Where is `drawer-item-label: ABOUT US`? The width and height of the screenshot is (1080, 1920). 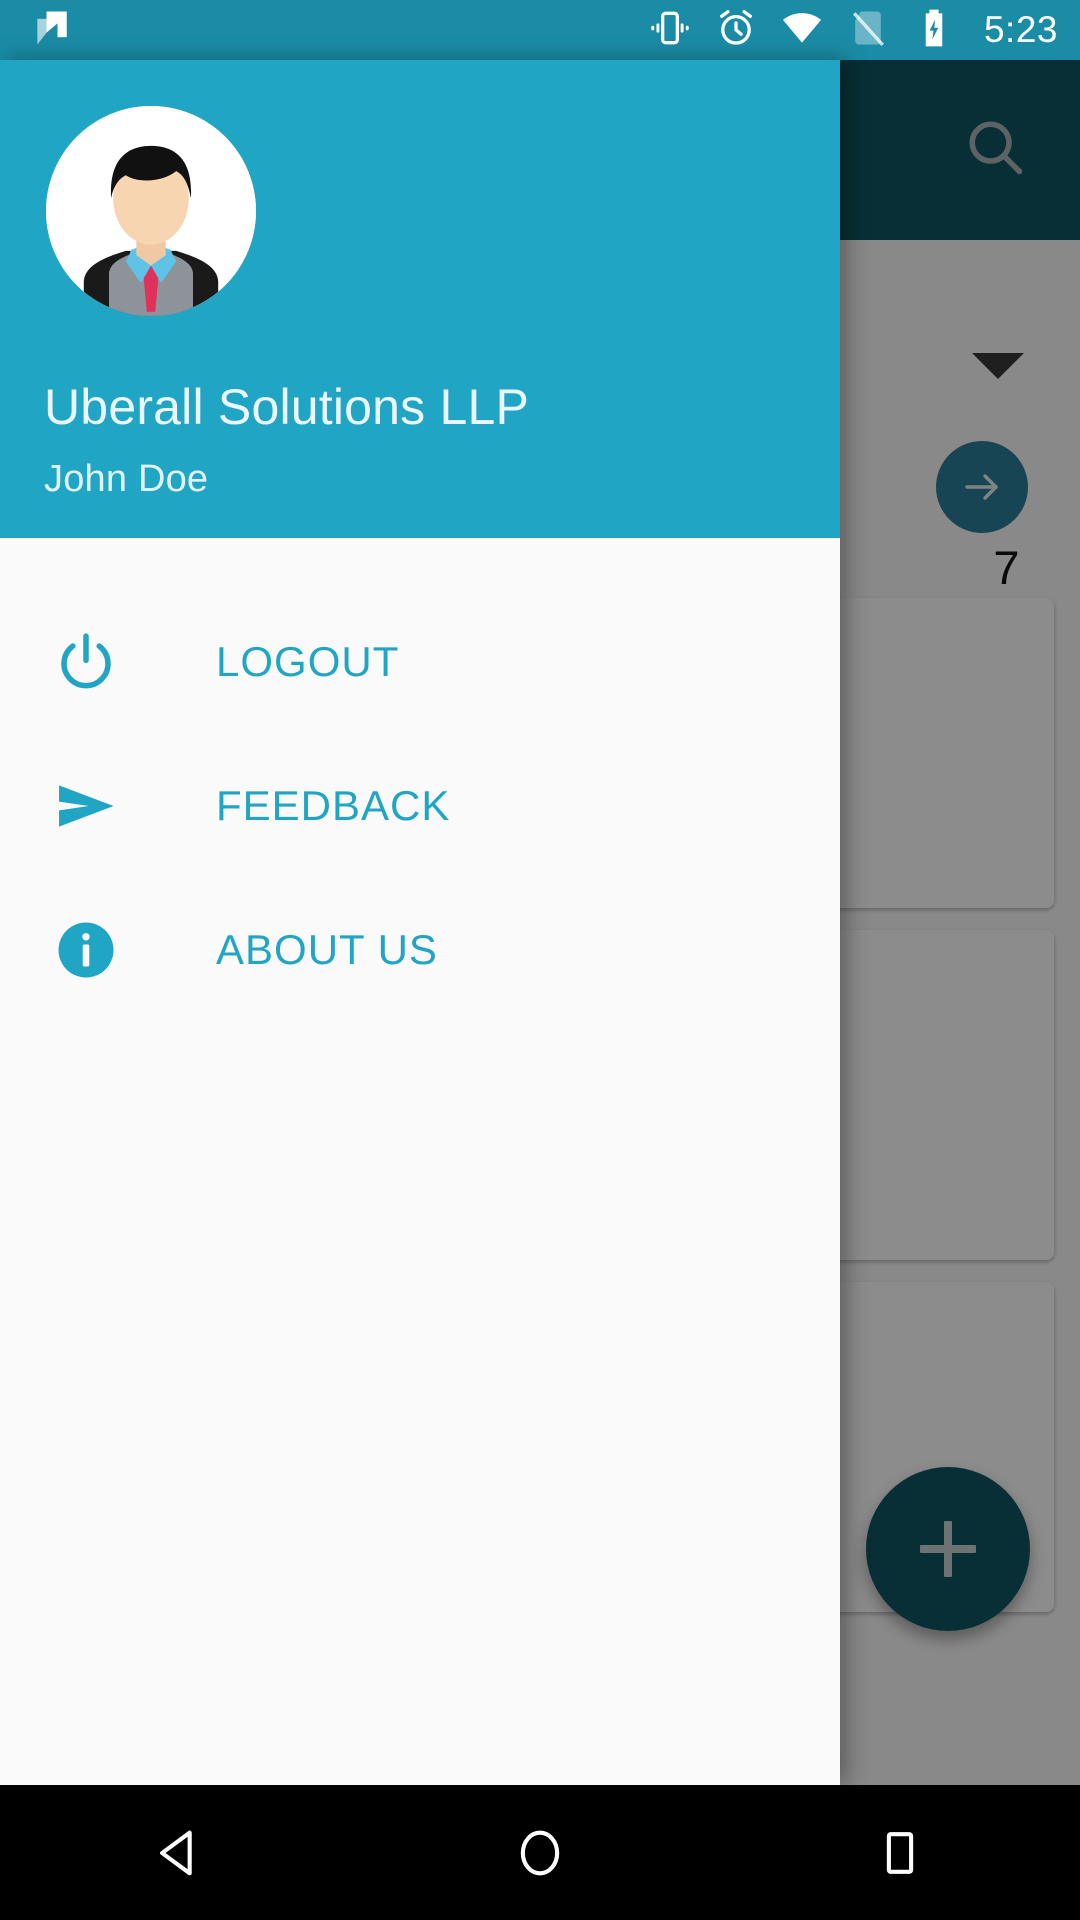 drawer-item-label: ABOUT US is located at coordinates (327, 949).